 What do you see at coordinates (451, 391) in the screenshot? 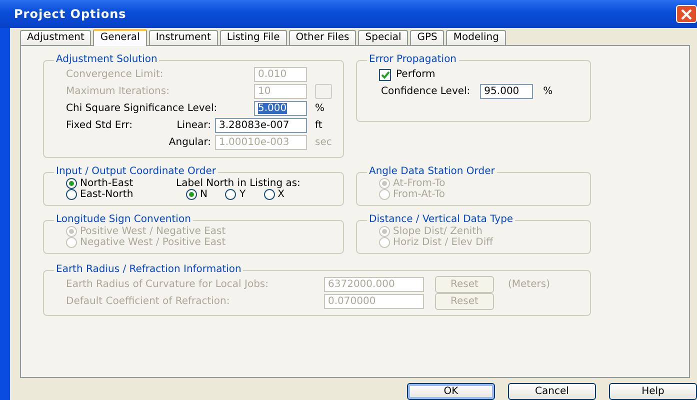
I see `dialog-button: OK` at bounding box center [451, 391].